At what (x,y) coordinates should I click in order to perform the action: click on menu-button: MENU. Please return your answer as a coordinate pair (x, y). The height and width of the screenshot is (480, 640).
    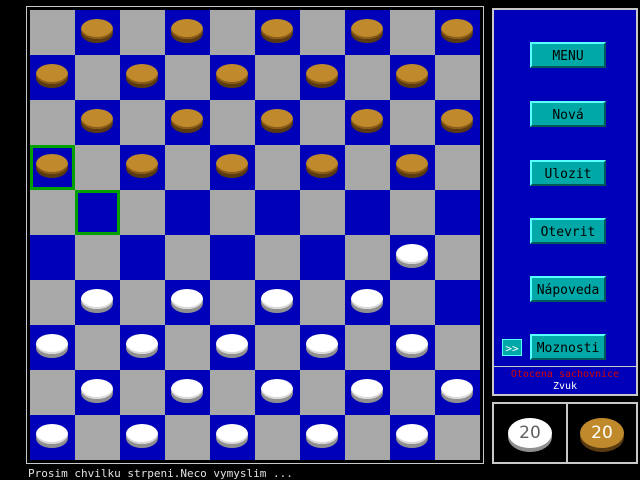
    Looking at the image, I should click on (568, 55).